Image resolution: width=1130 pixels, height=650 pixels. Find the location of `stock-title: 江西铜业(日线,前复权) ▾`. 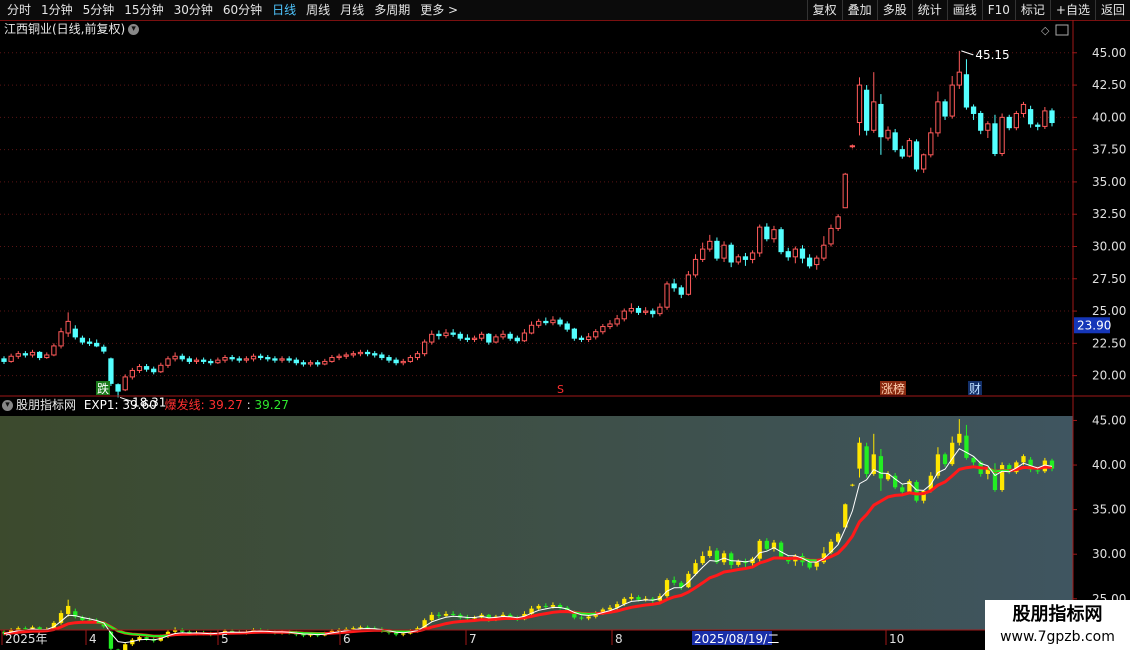

stock-title: 江西铜业(日线,前复权) ▾ is located at coordinates (72, 29).